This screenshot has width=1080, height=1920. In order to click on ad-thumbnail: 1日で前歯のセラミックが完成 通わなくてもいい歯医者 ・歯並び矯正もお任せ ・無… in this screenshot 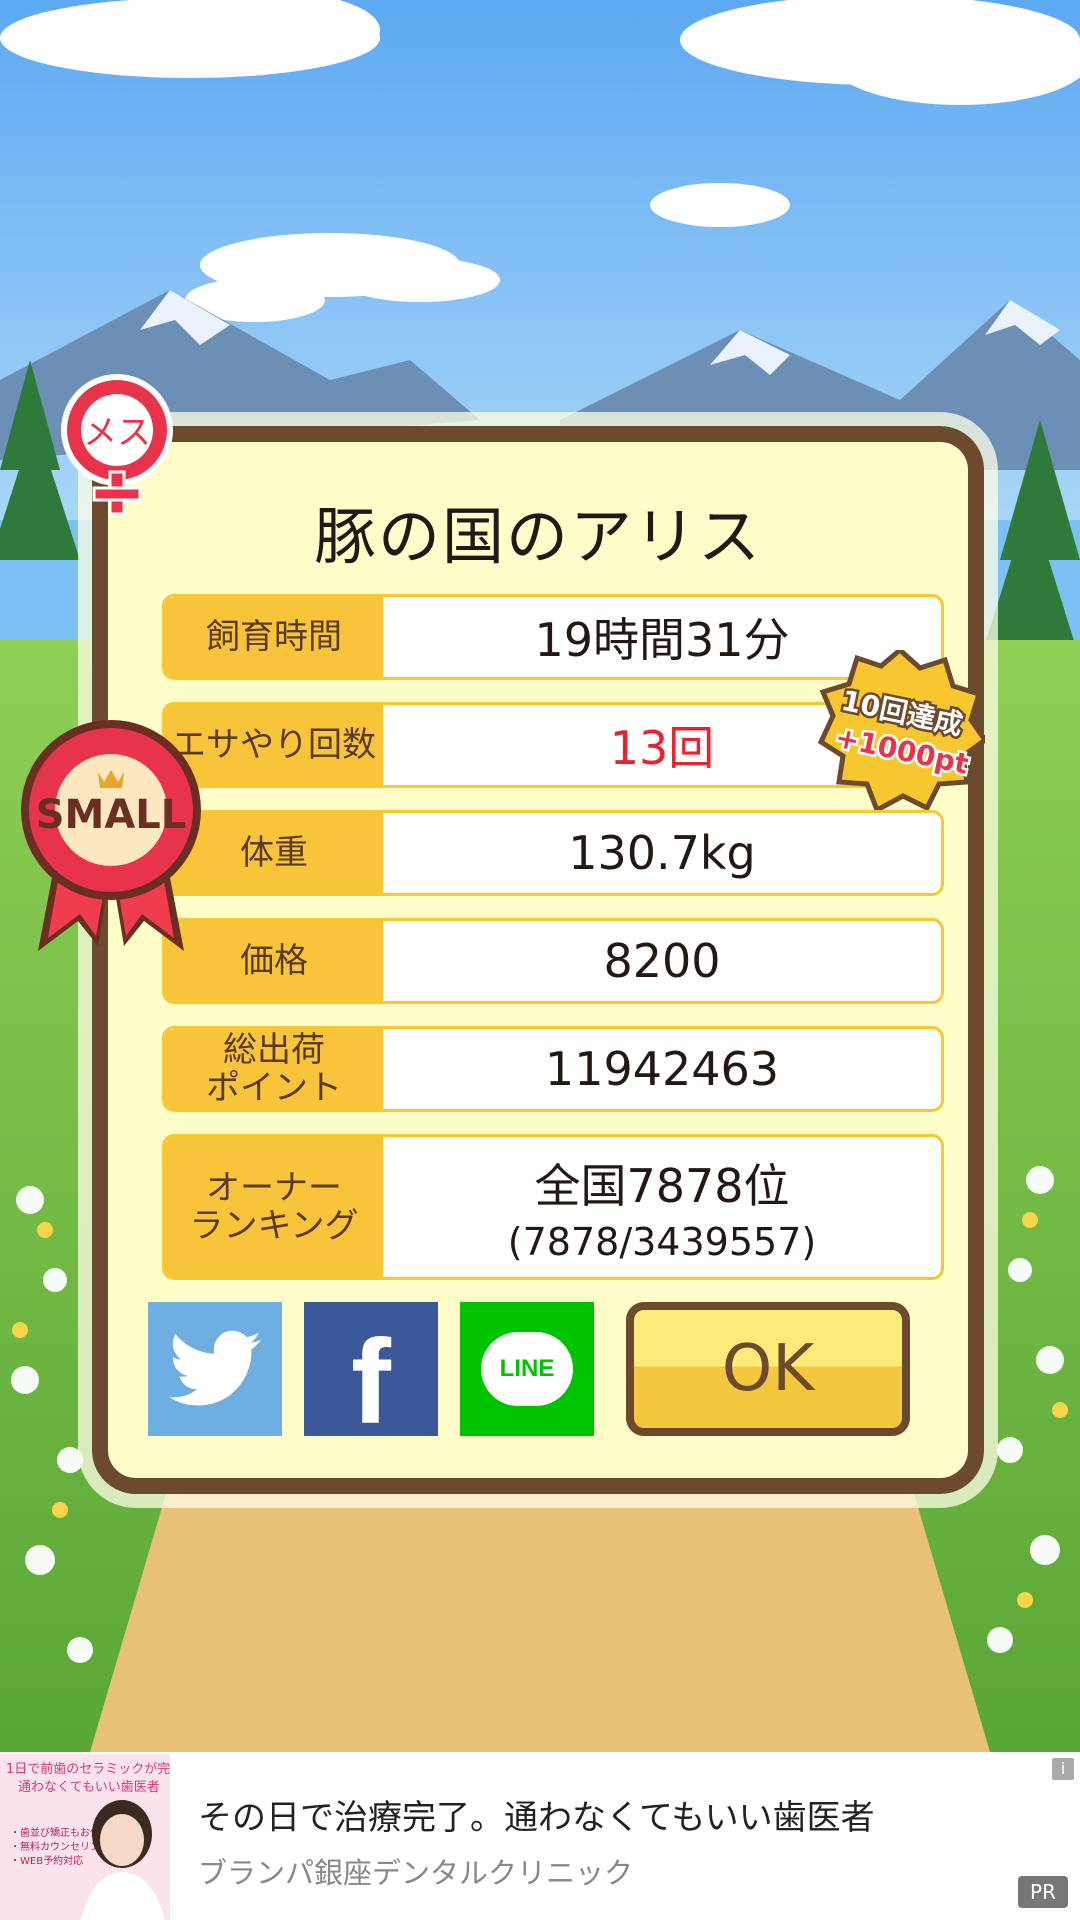, I will do `click(85, 1837)`.